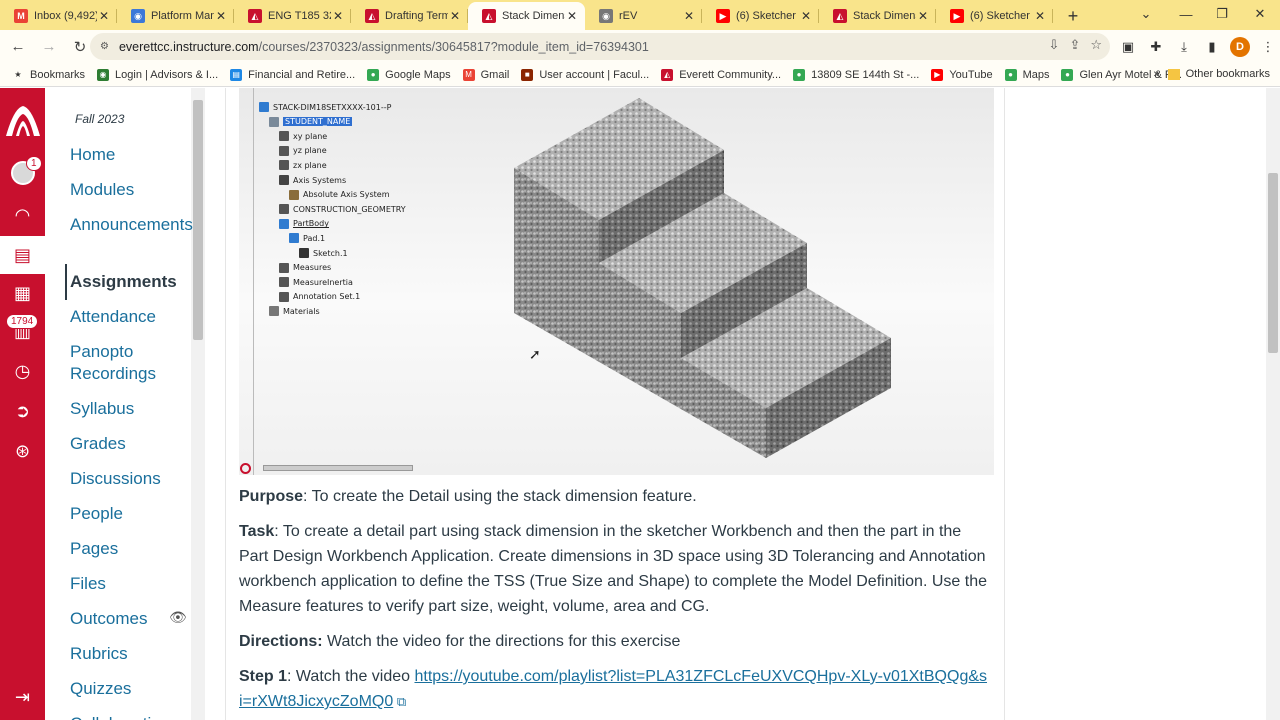 The height and width of the screenshot is (720, 1280). I want to click on browser-tab: ◭ Drafting Term ✕, so click(409, 16).